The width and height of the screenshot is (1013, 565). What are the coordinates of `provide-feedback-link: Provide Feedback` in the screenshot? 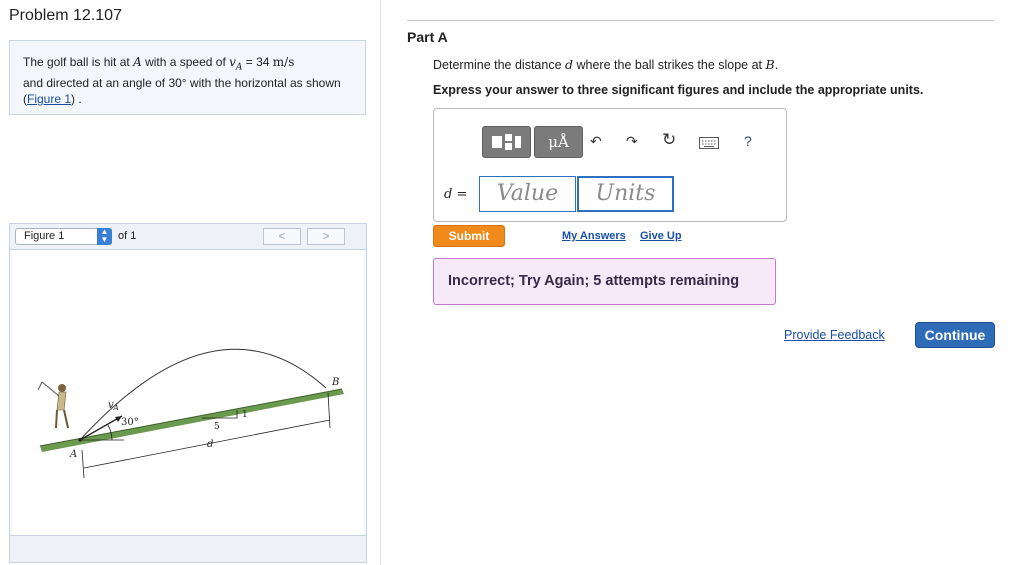 It's located at (834, 335).